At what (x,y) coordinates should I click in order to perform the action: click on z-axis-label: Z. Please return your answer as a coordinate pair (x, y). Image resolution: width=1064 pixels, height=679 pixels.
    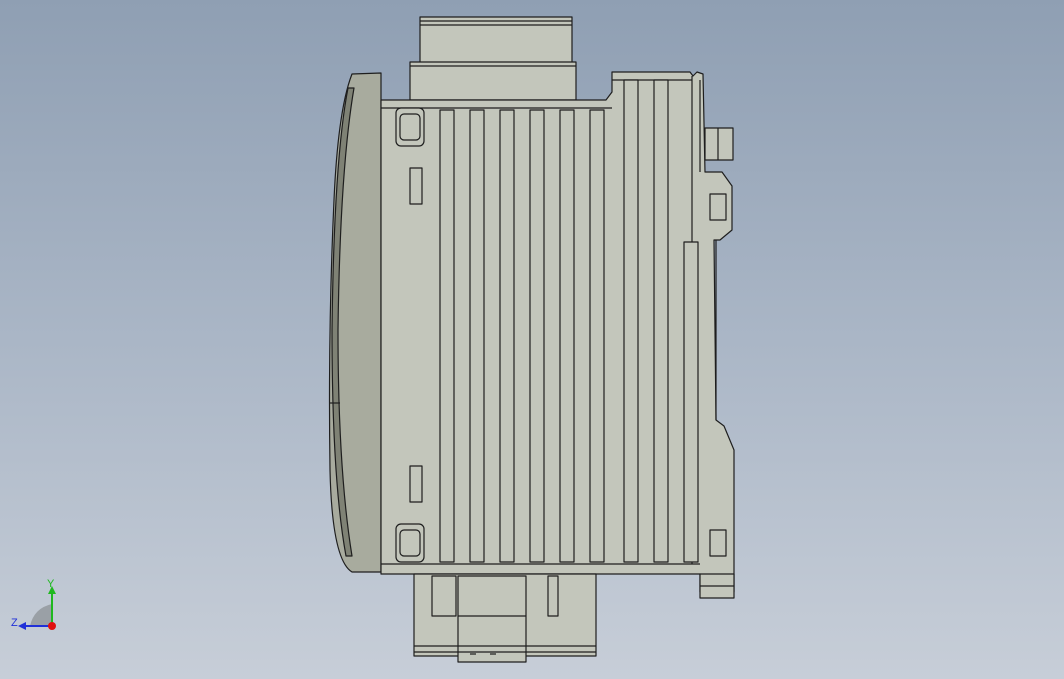
    Looking at the image, I should click on (14, 623).